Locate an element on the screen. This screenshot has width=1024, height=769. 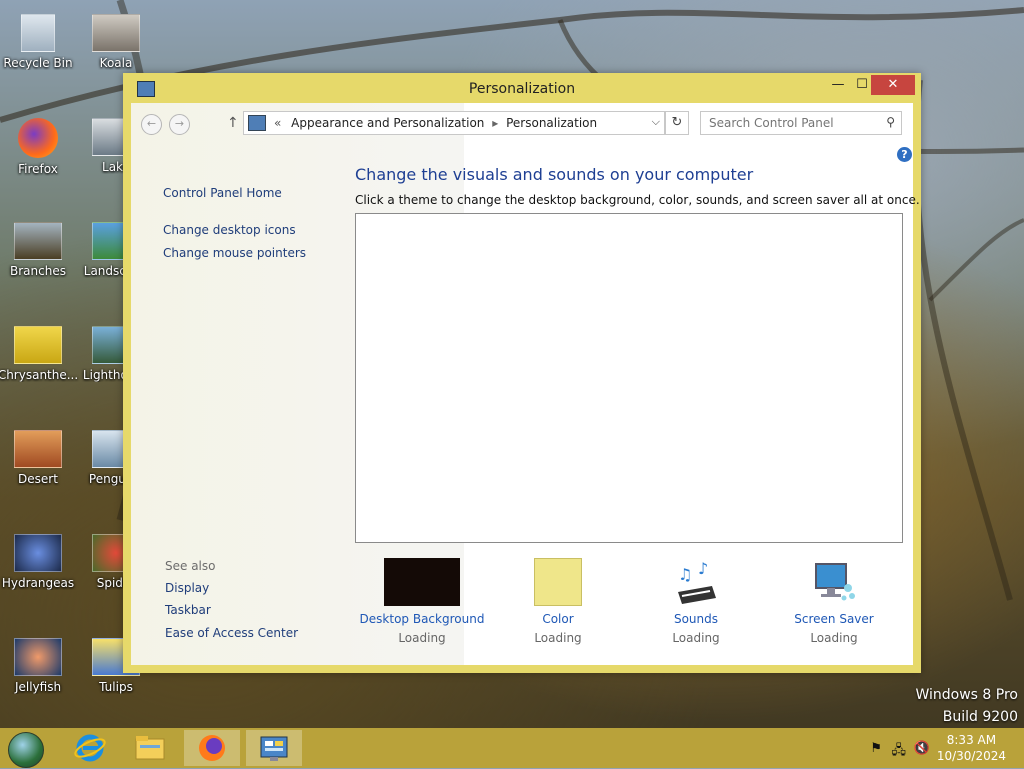
screen-saver-link: Screen Saver is located at coordinates (834, 619).